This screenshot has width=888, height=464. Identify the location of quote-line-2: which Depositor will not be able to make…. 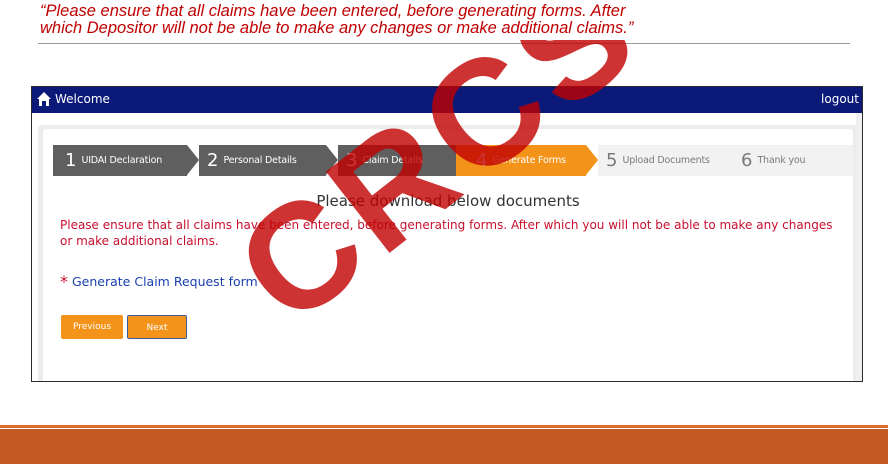
(337, 28).